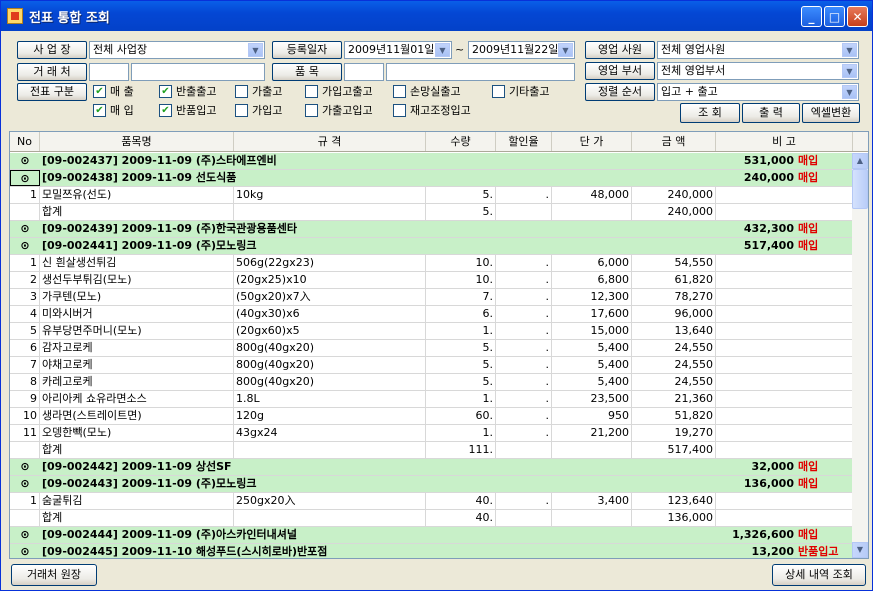 This screenshot has width=873, height=591. Describe the element at coordinates (431, 501) in the screenshot. I see `table-row: 1 숨굴튀김 250gx20入 40.. 3,400 123,640` at that location.